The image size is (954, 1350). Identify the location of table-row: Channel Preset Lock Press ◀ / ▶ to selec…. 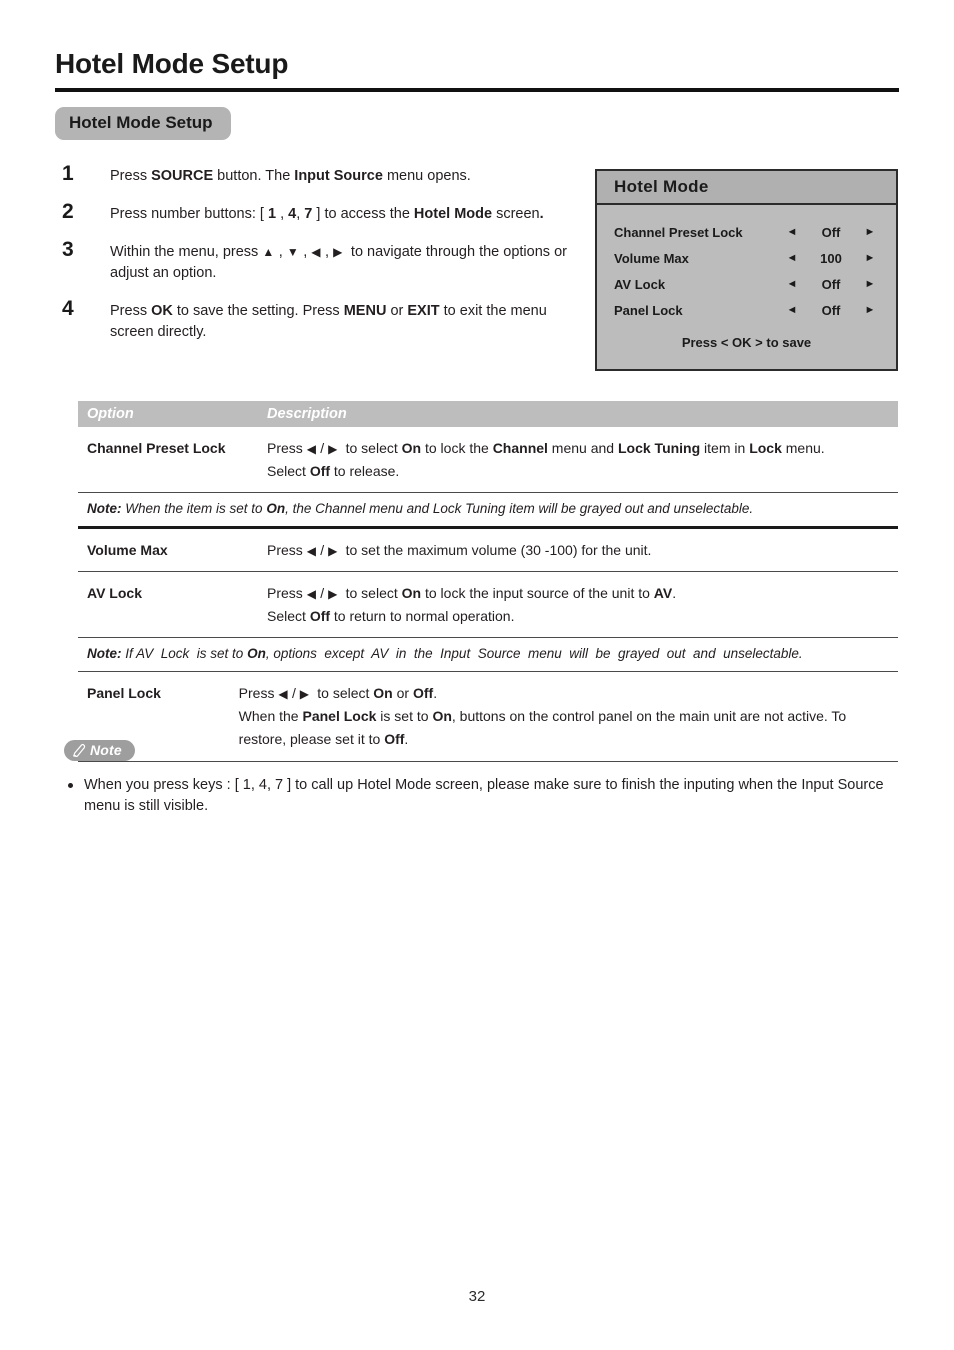
(488, 459).